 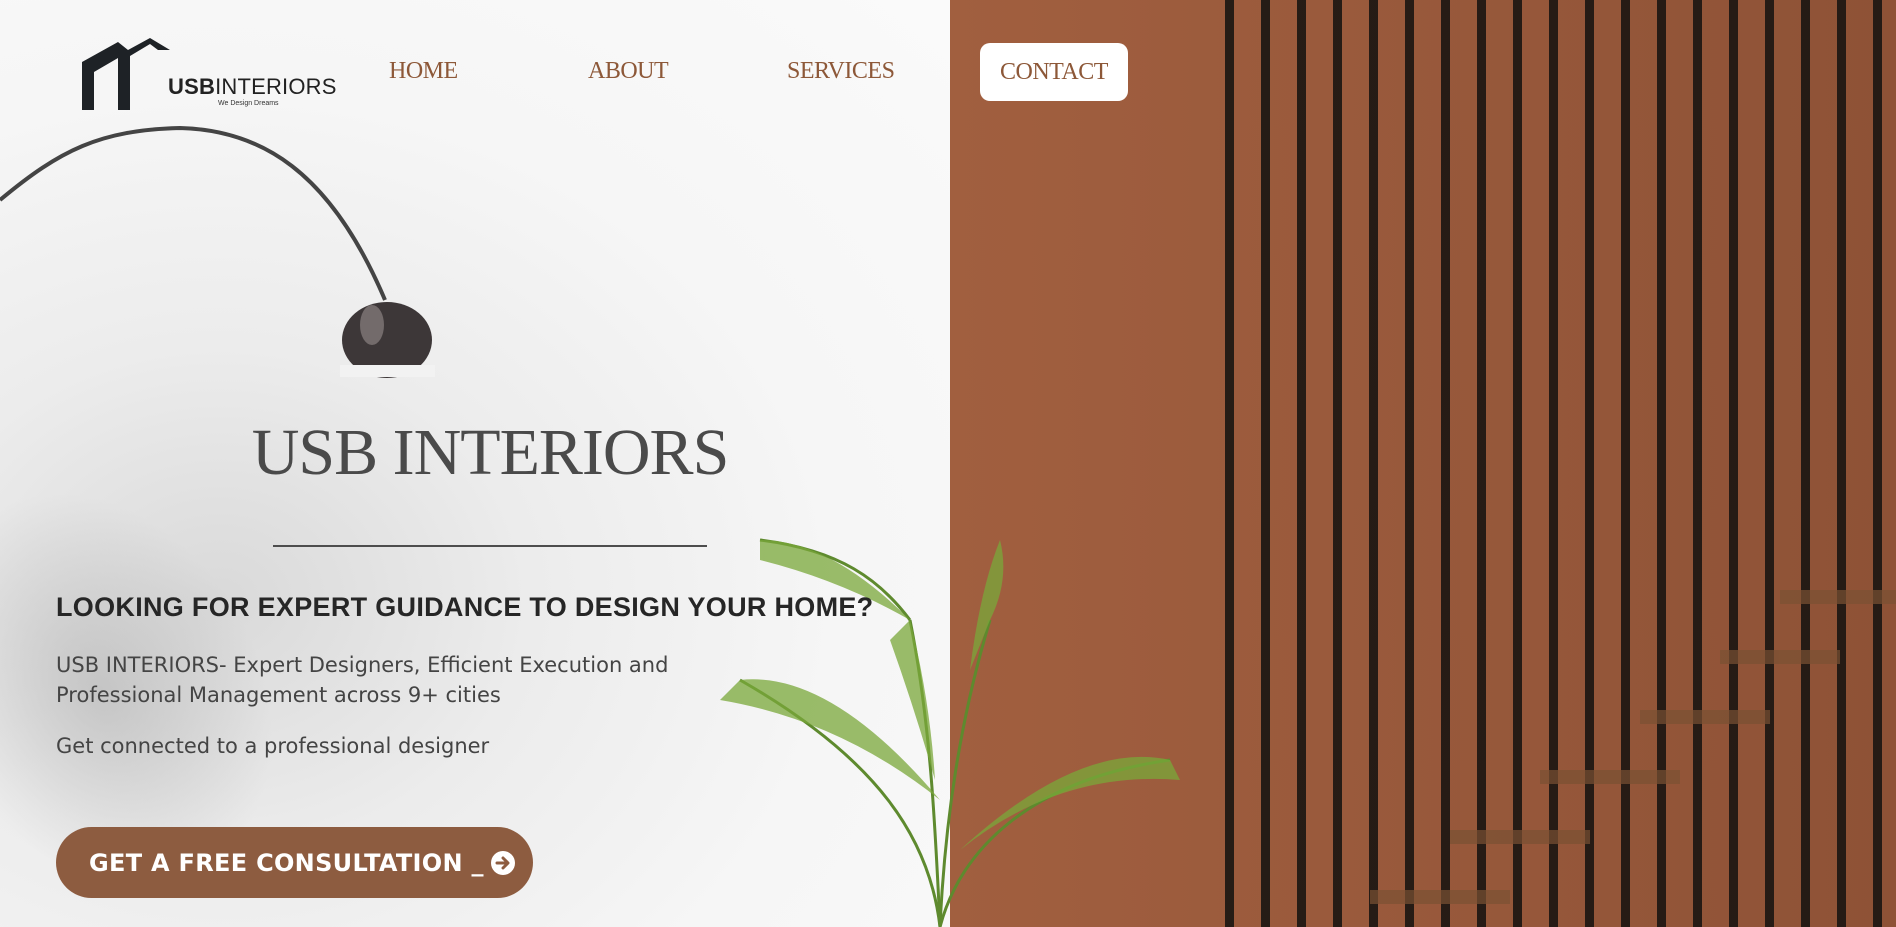 I want to click on hero-subtext: Get connected to a professional designer, so click(x=273, y=746).